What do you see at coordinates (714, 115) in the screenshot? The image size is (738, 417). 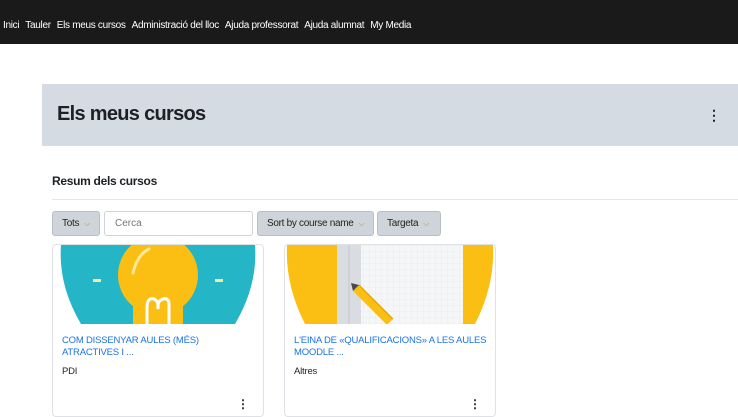 I see `page-actions-kebab-icon: ⋮` at bounding box center [714, 115].